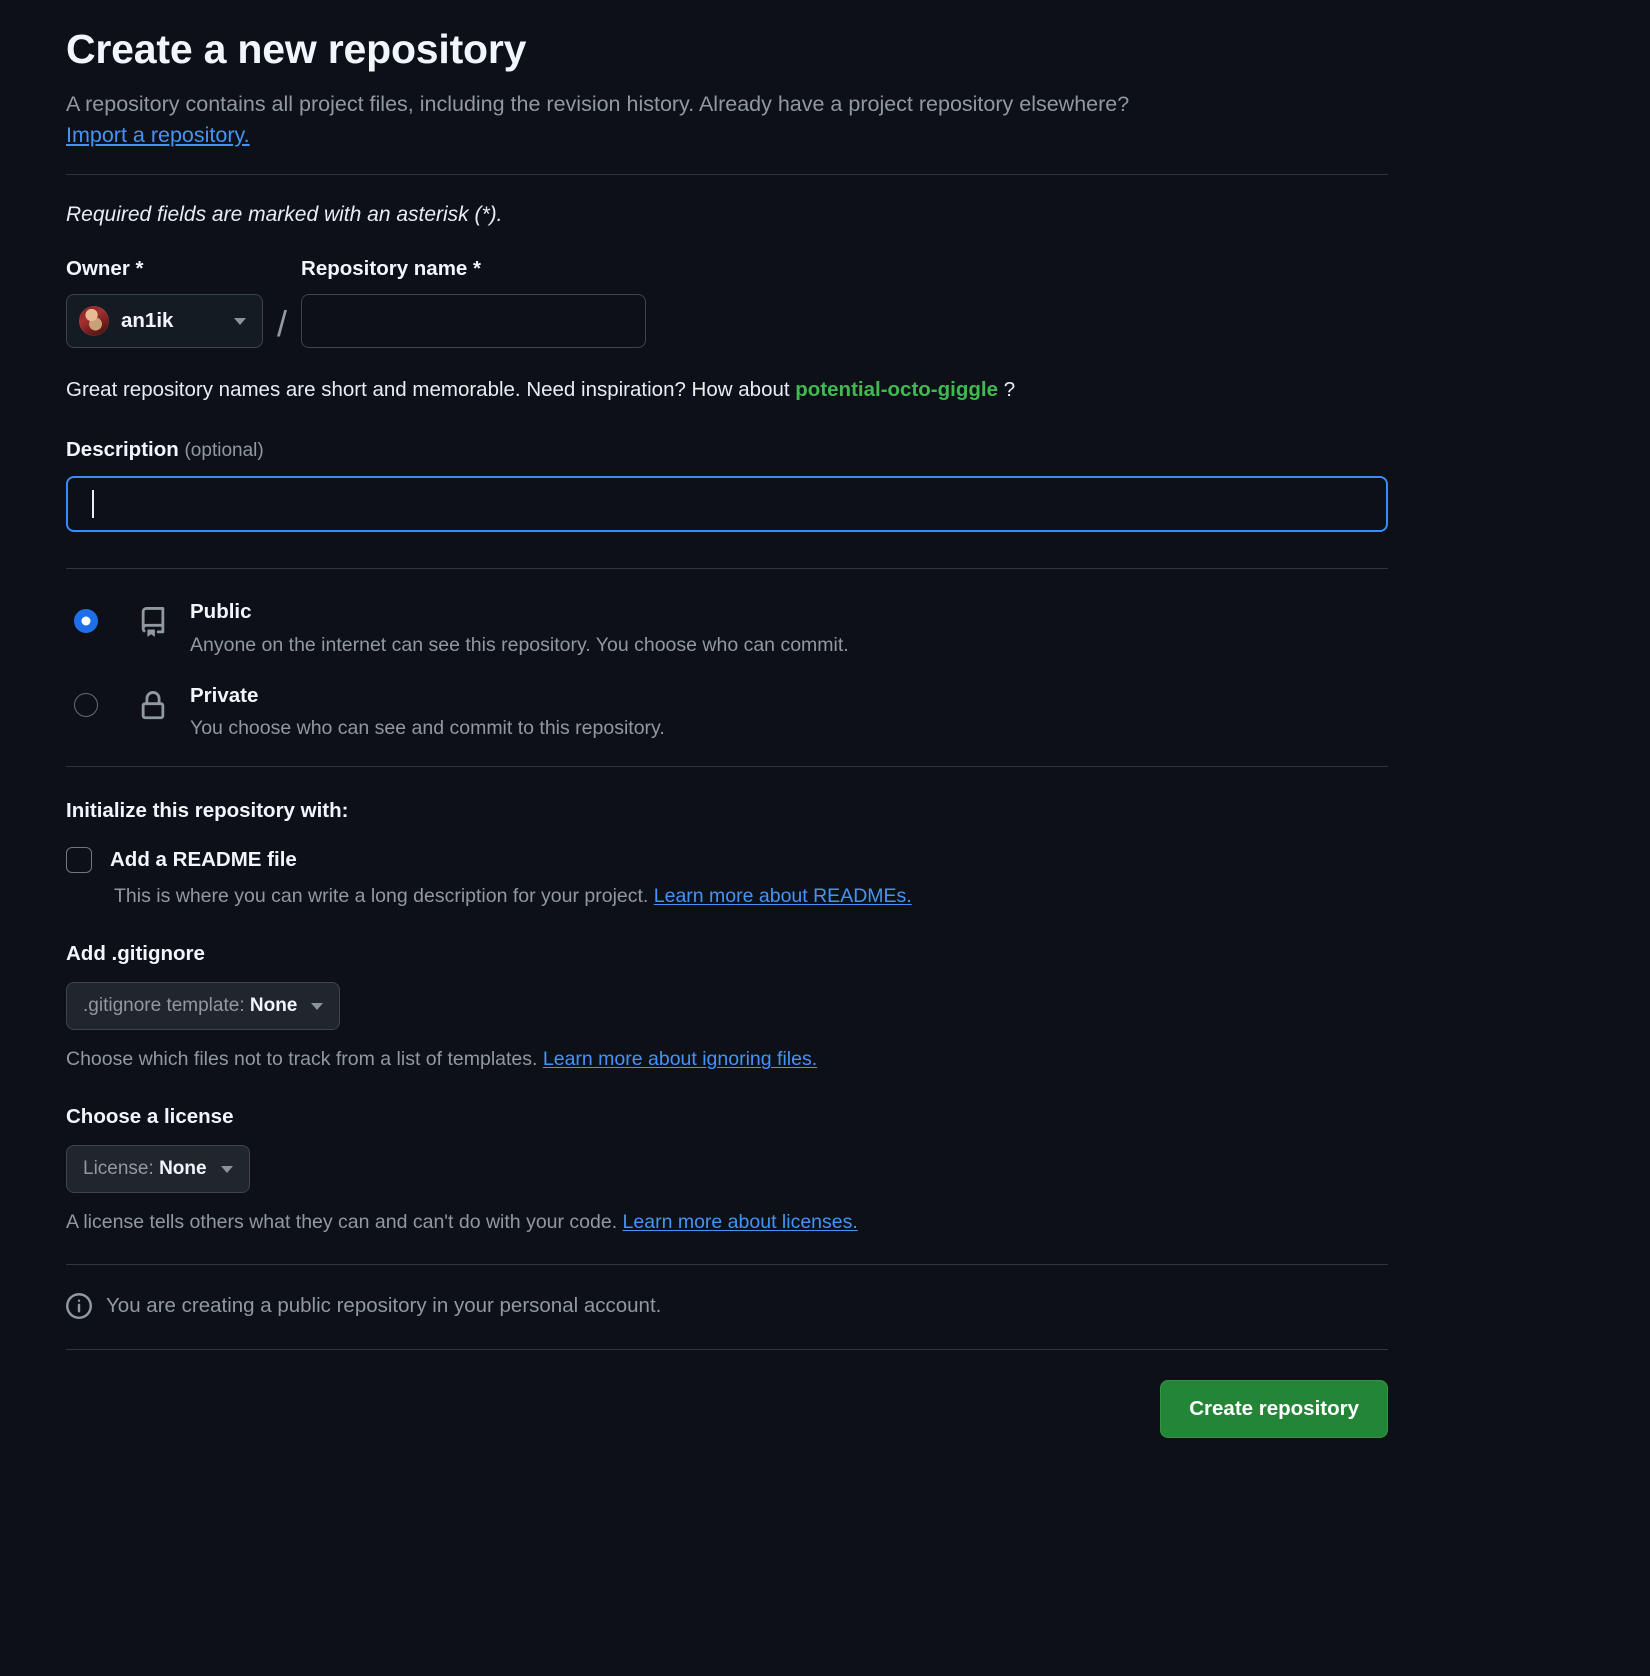 This screenshot has height=1676, width=1650. Describe the element at coordinates (273, 1006) in the screenshot. I see `gitignore-select-value: None` at that location.